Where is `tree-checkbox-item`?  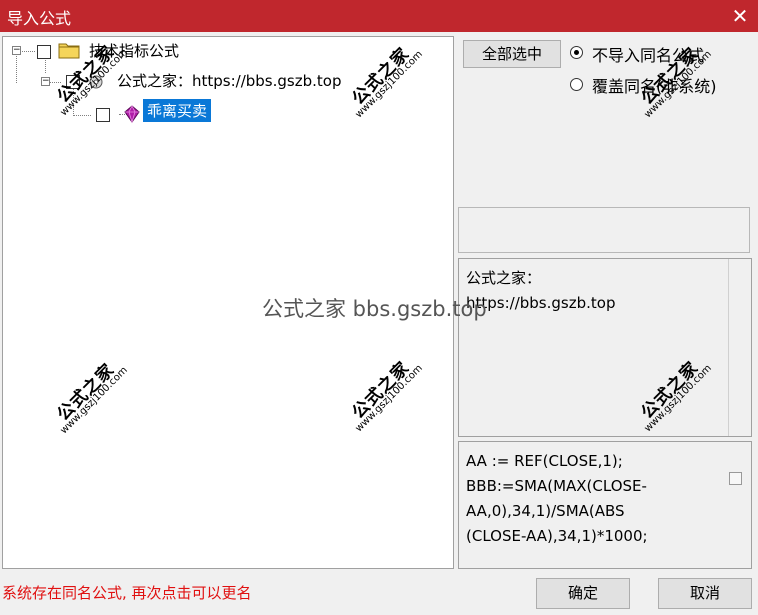
tree-checkbox-item is located at coordinates (103, 115).